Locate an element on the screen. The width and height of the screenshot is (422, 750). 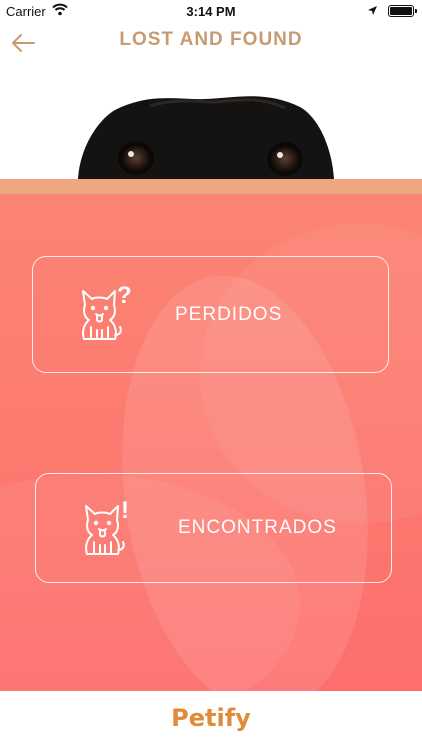
found-pets-label: ENCONTRADOS is located at coordinates (257, 527).